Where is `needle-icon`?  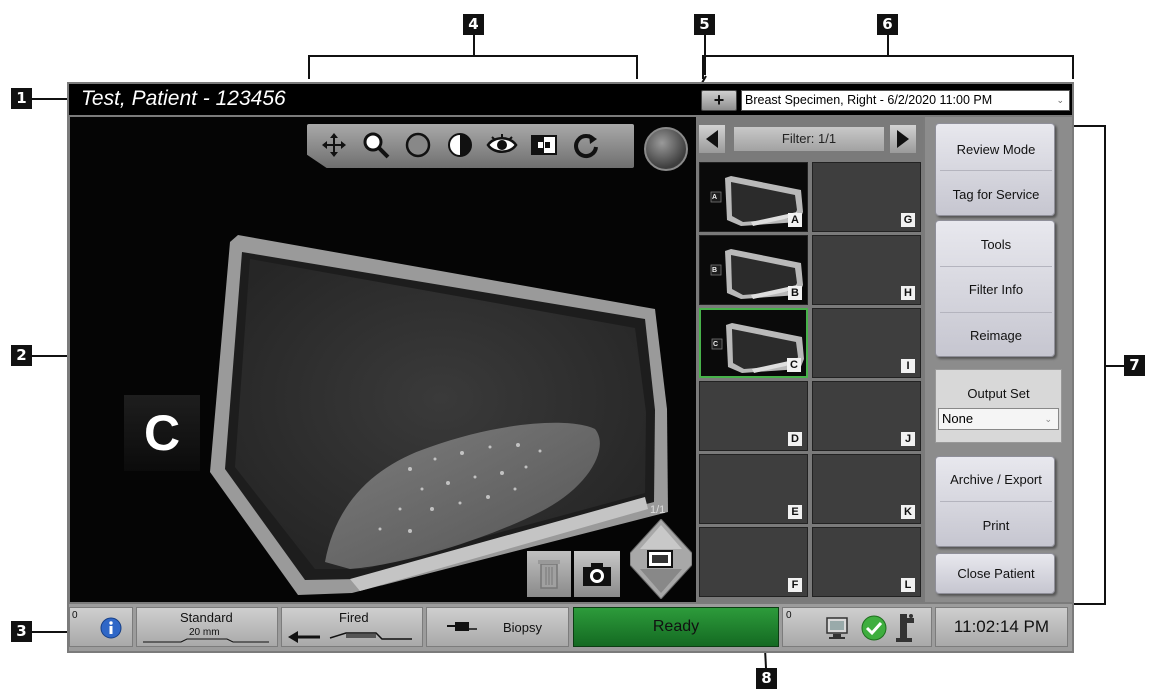
needle-icon is located at coordinates (350, 637).